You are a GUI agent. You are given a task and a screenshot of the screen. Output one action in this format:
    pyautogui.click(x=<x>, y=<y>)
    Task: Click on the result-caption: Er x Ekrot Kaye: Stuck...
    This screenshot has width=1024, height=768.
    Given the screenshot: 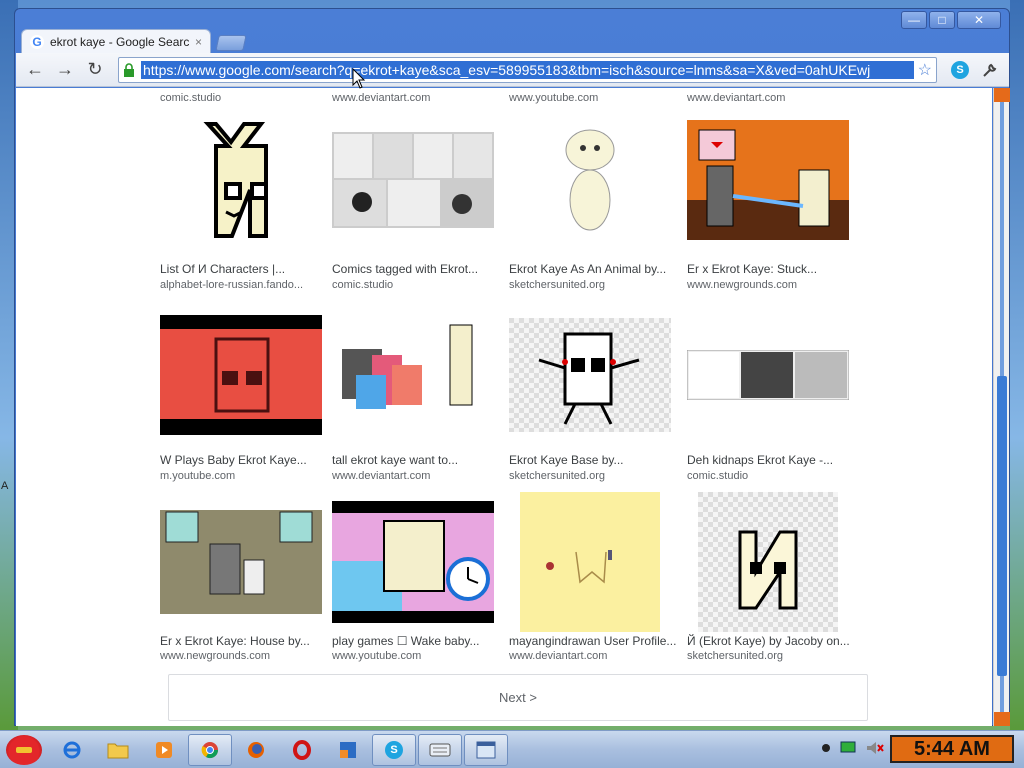 What is the action you would take?
    pyautogui.click(x=773, y=269)
    